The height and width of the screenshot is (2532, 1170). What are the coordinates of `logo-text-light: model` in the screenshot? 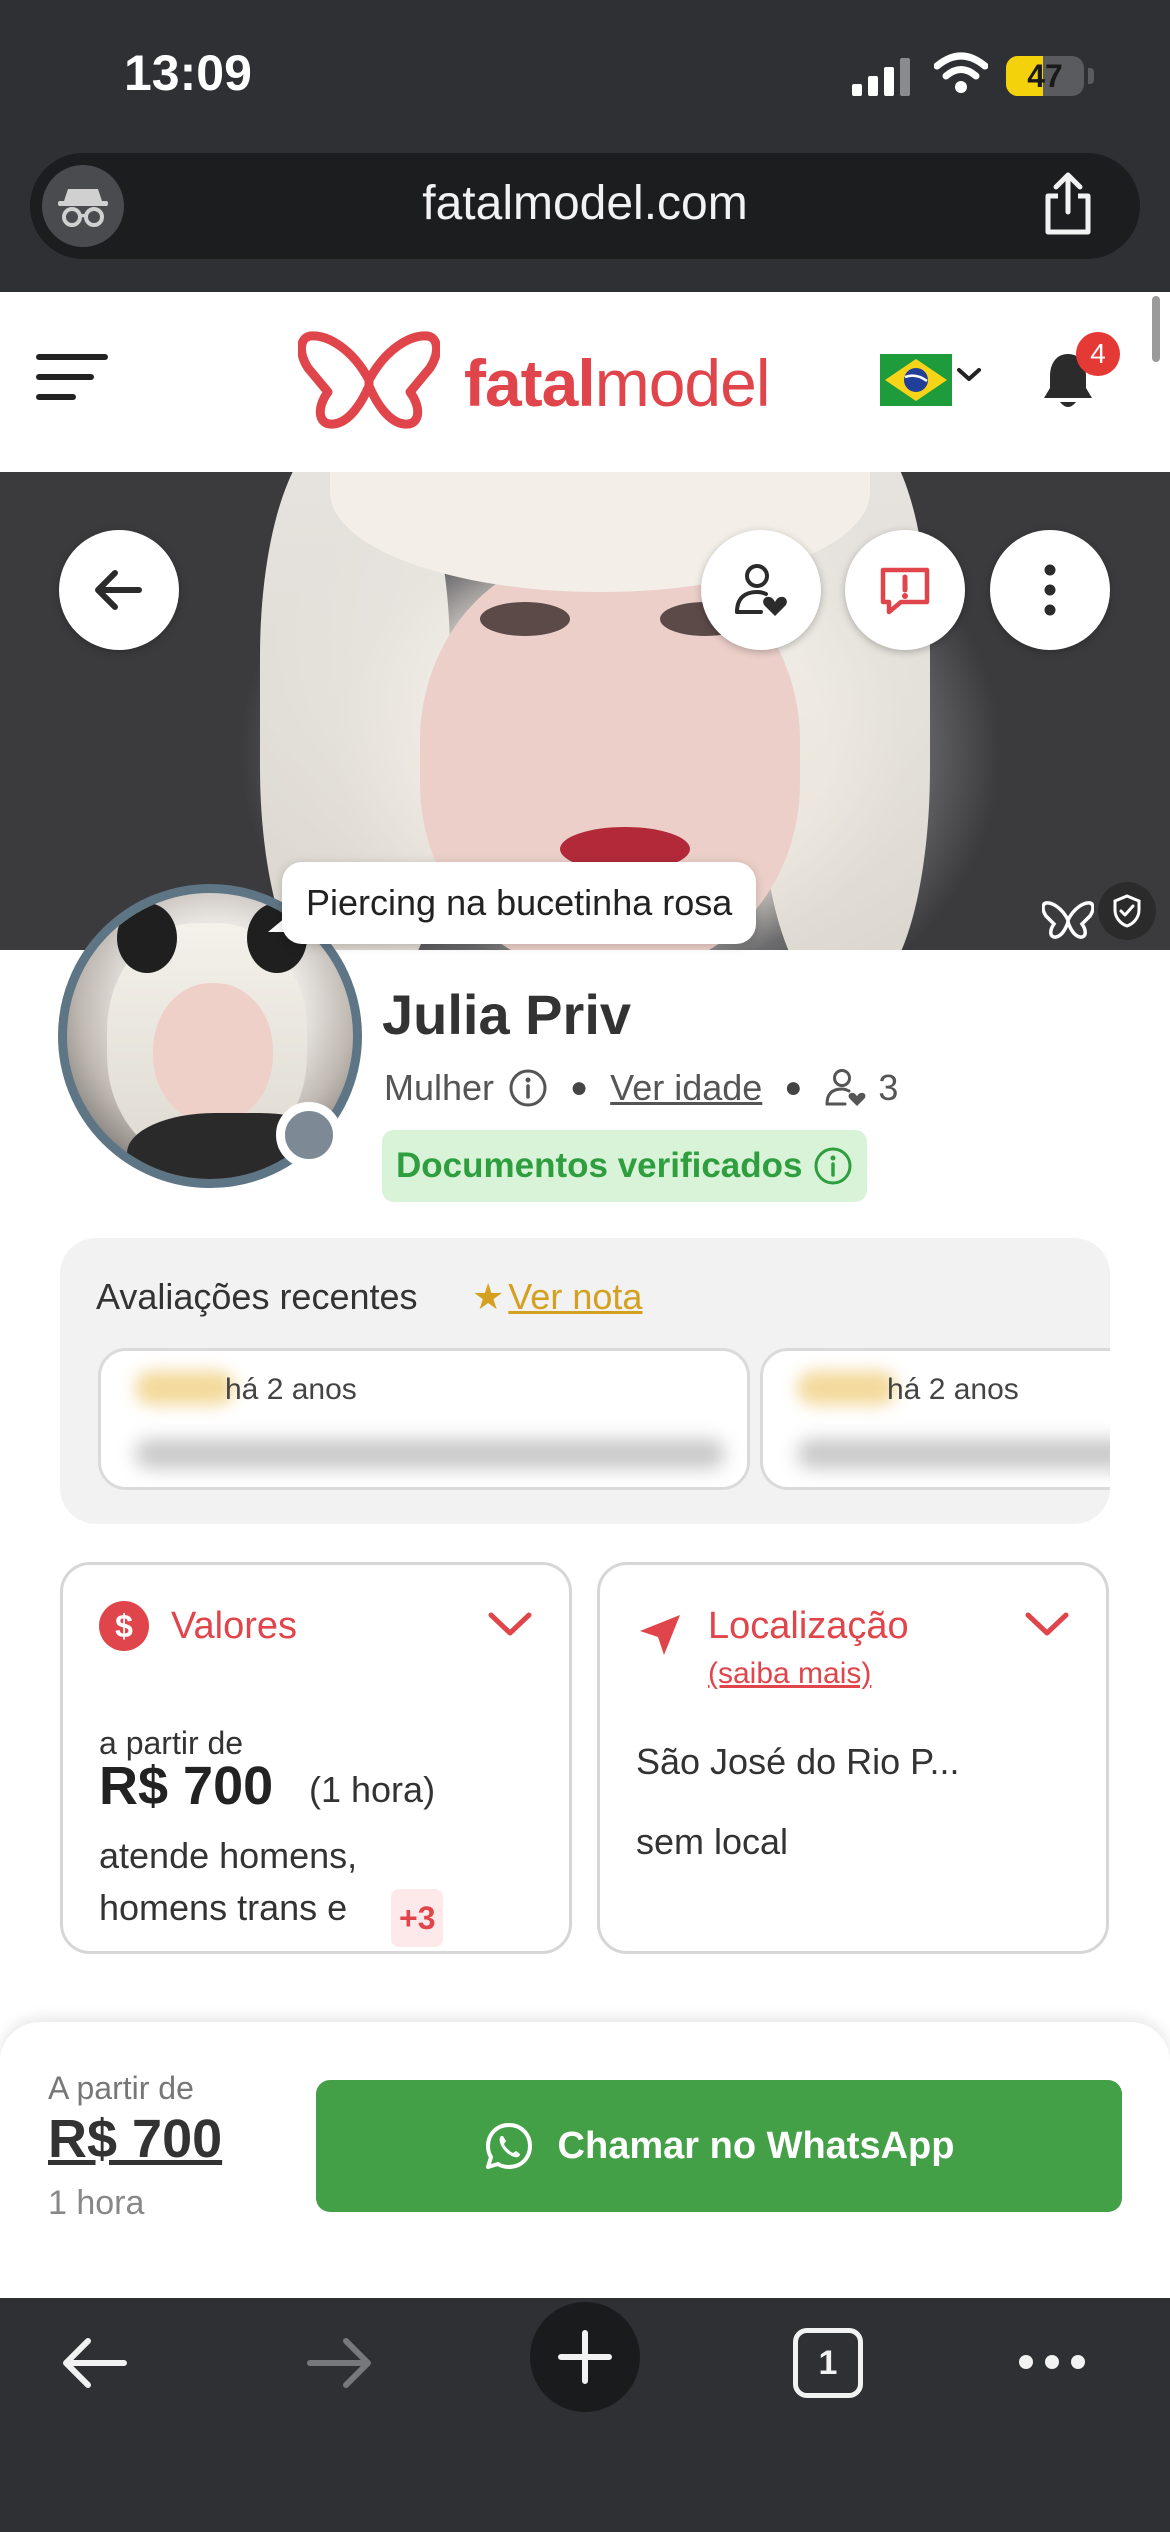 It's located at (682, 383).